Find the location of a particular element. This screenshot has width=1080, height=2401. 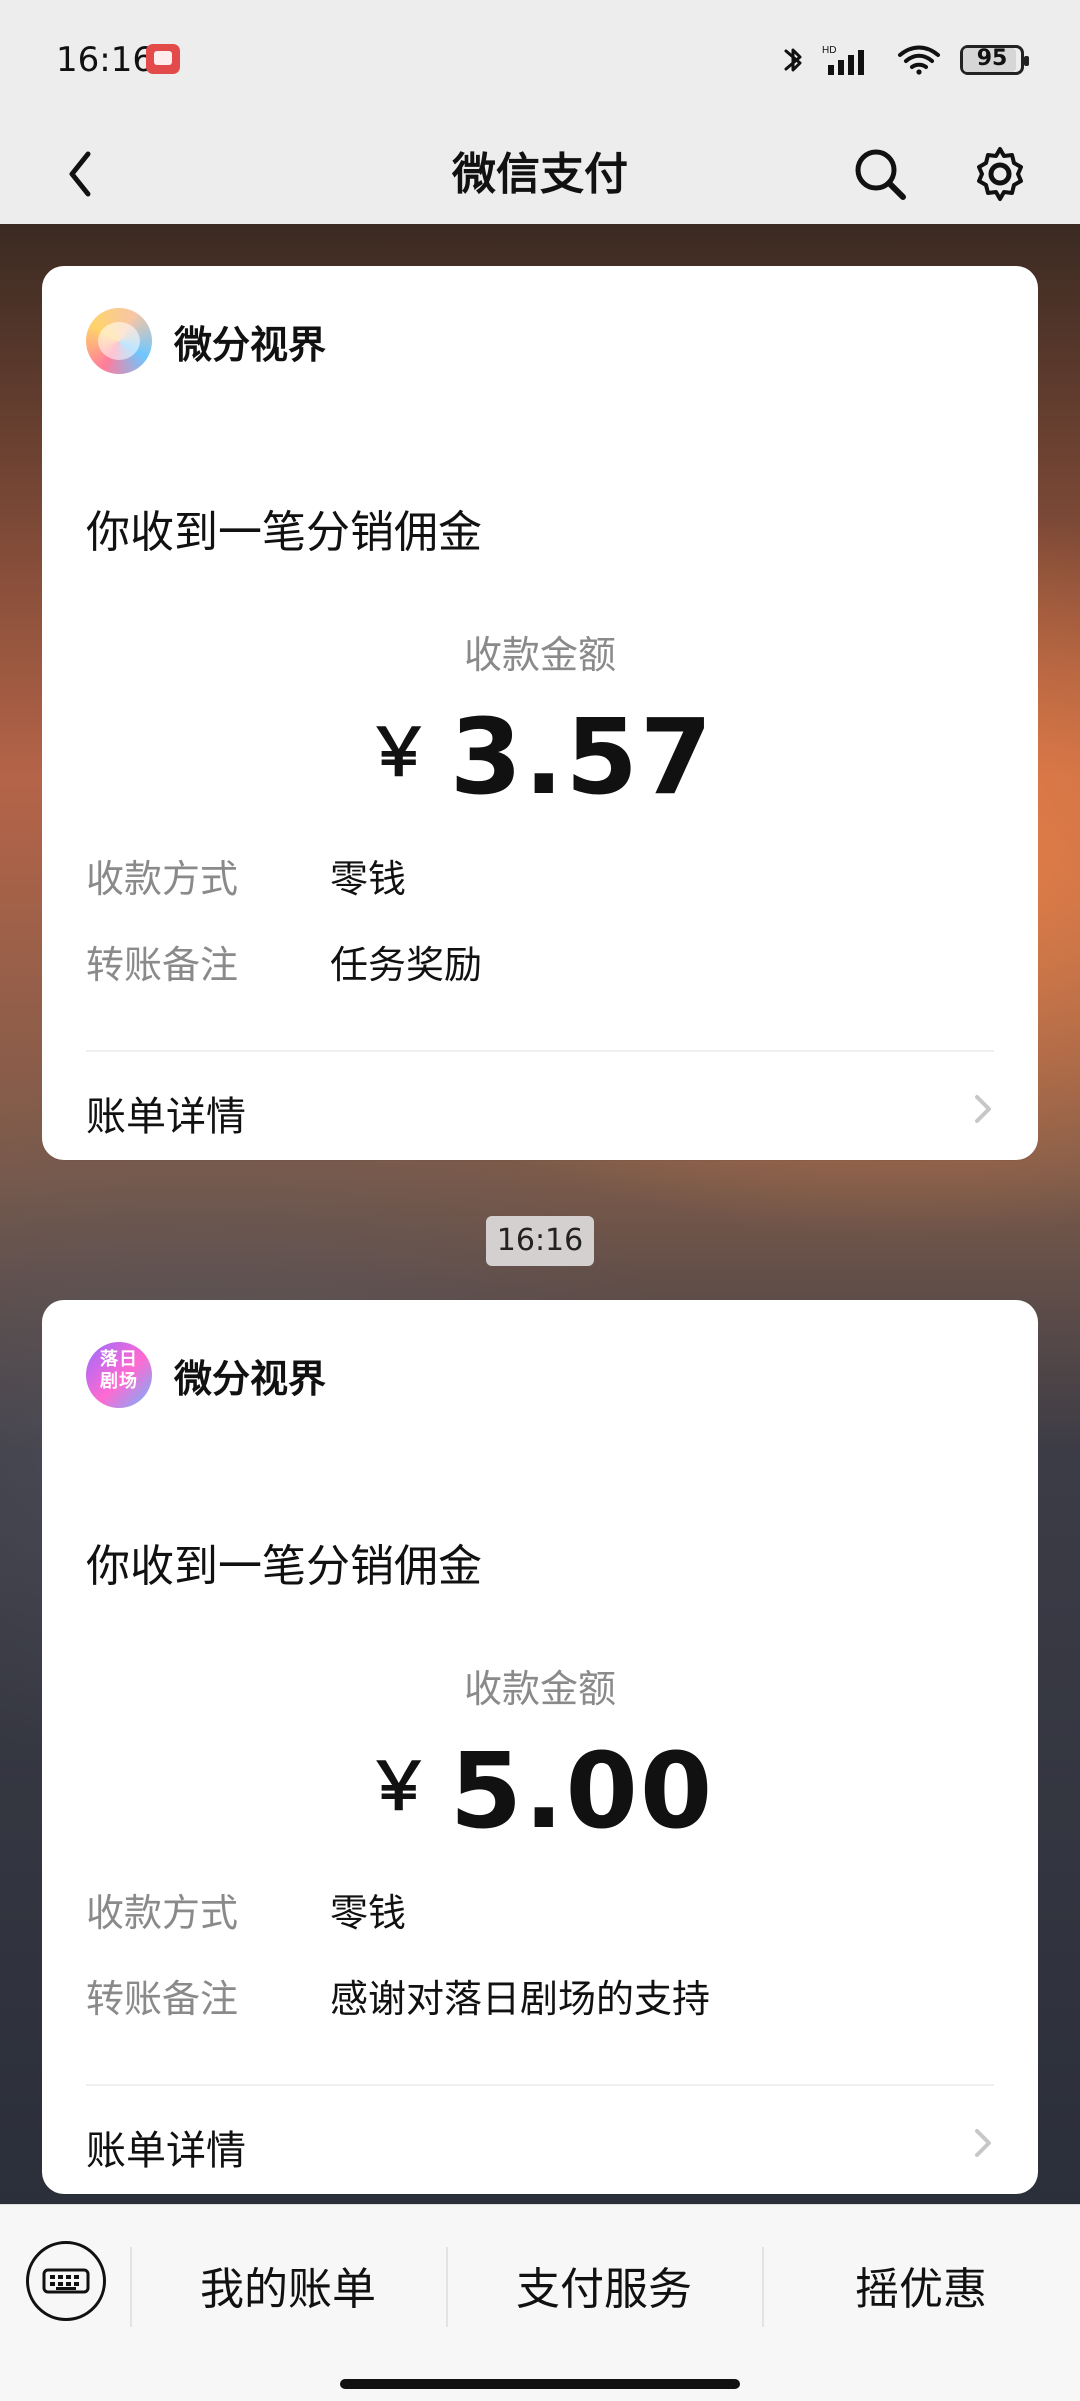

field-value: 任务奖励 is located at coordinates (406, 965).